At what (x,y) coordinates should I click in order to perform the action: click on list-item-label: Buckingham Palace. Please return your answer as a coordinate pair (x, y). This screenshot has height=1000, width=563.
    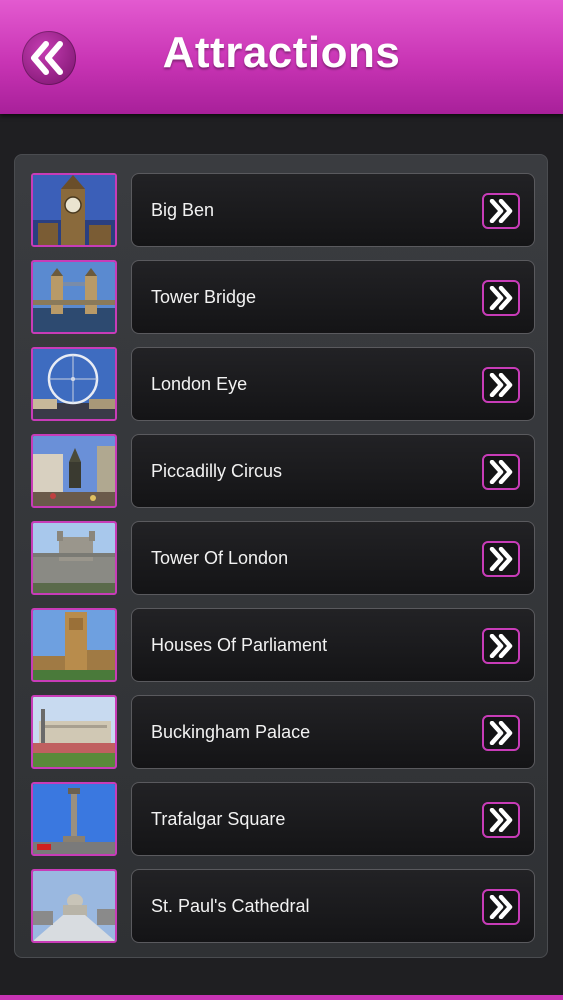
    Looking at the image, I should click on (231, 732).